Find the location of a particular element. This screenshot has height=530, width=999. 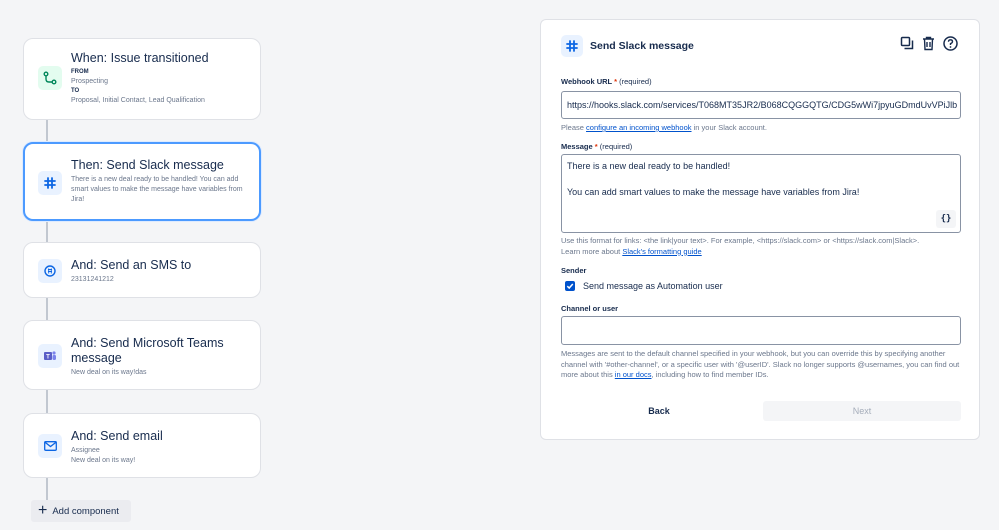

mail-icon is located at coordinates (50, 446).